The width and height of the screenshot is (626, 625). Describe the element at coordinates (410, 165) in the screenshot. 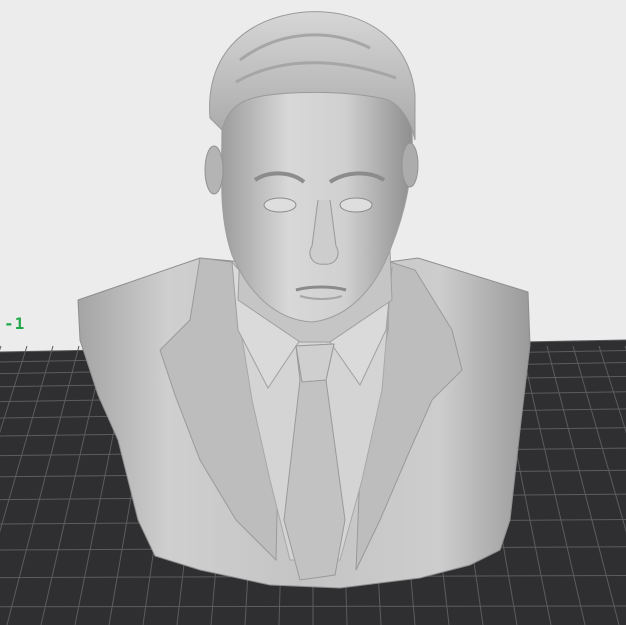

I see `right-ear` at that location.